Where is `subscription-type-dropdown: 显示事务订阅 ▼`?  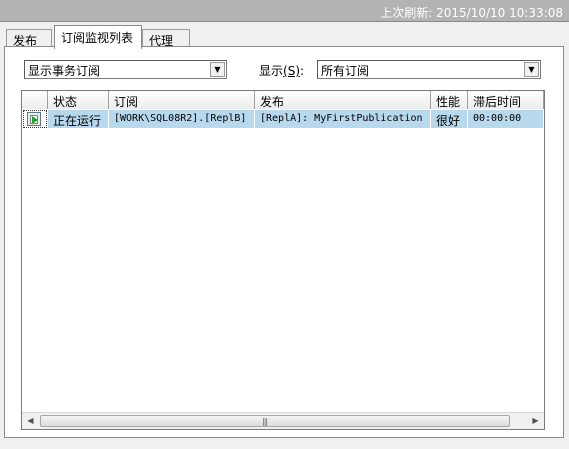 subscription-type-dropdown: 显示事务订阅 ▼ is located at coordinates (125, 69).